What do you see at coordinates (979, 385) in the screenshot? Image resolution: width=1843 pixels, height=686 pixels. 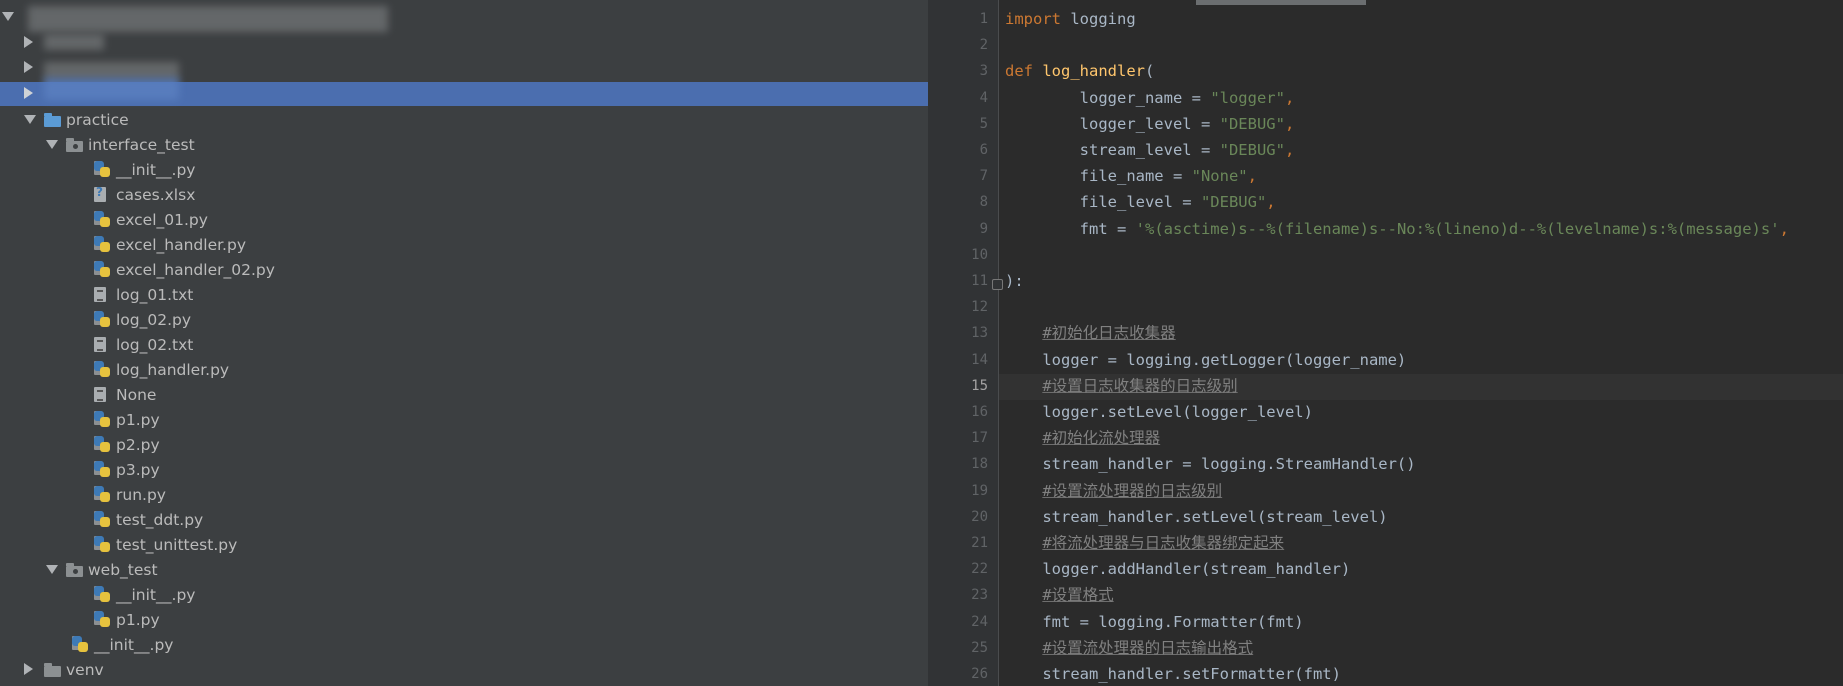 I see `line-number: 15` at bounding box center [979, 385].